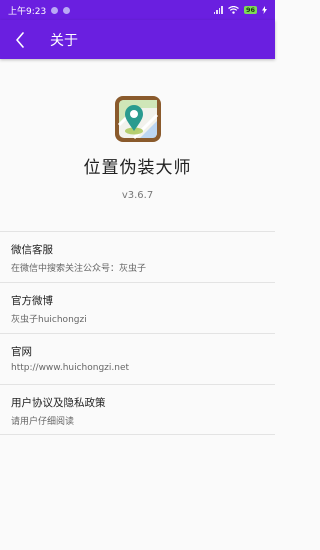 The height and width of the screenshot is (550, 320). Describe the element at coordinates (32, 250) in the screenshot. I see `list-item-title: 微信客服` at that location.